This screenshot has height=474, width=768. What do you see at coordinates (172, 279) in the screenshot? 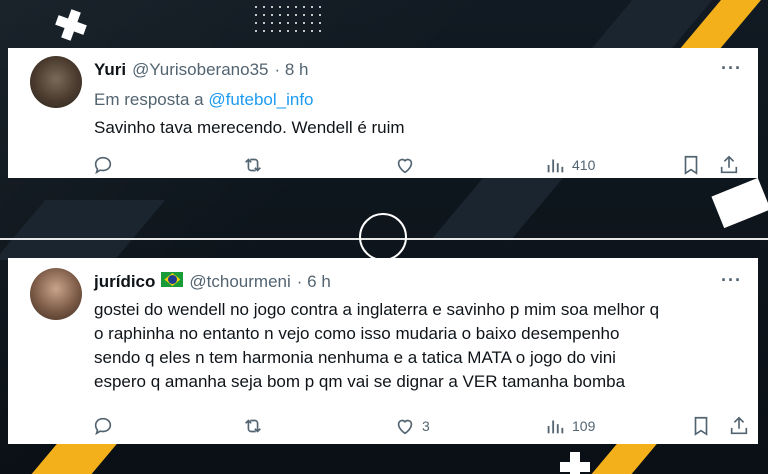
I see `brazil-flag-icon` at bounding box center [172, 279].